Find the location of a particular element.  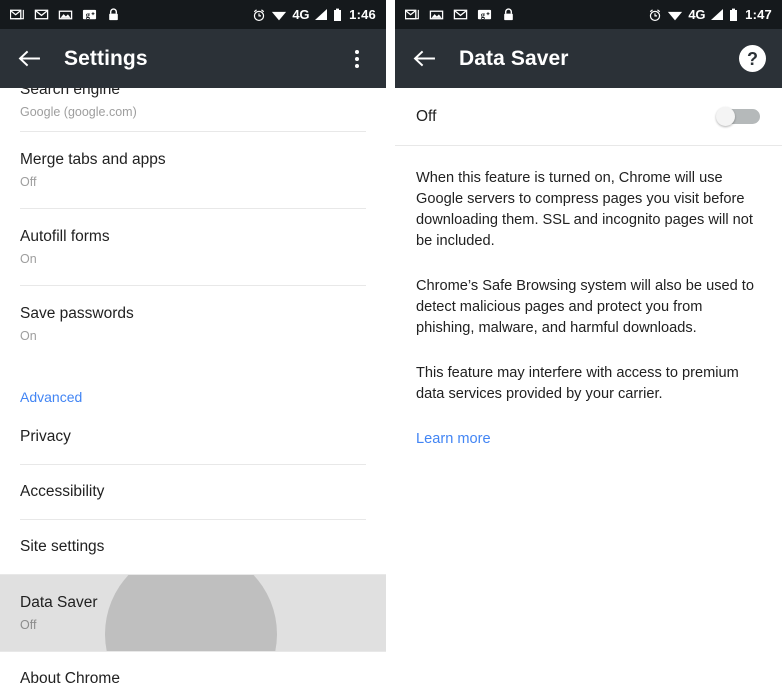

right-status-notification-icons: g is located at coordinates (526, 14).